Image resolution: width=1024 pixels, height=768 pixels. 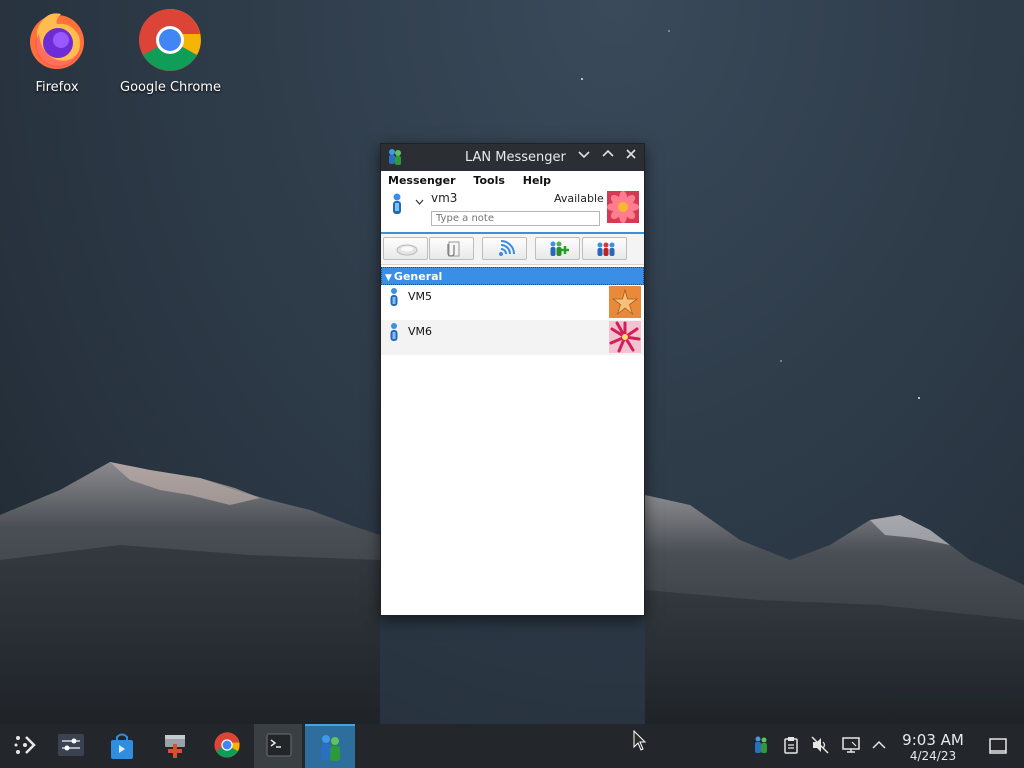 I want to click on desktop-icon-label: Firefox, so click(x=57, y=87).